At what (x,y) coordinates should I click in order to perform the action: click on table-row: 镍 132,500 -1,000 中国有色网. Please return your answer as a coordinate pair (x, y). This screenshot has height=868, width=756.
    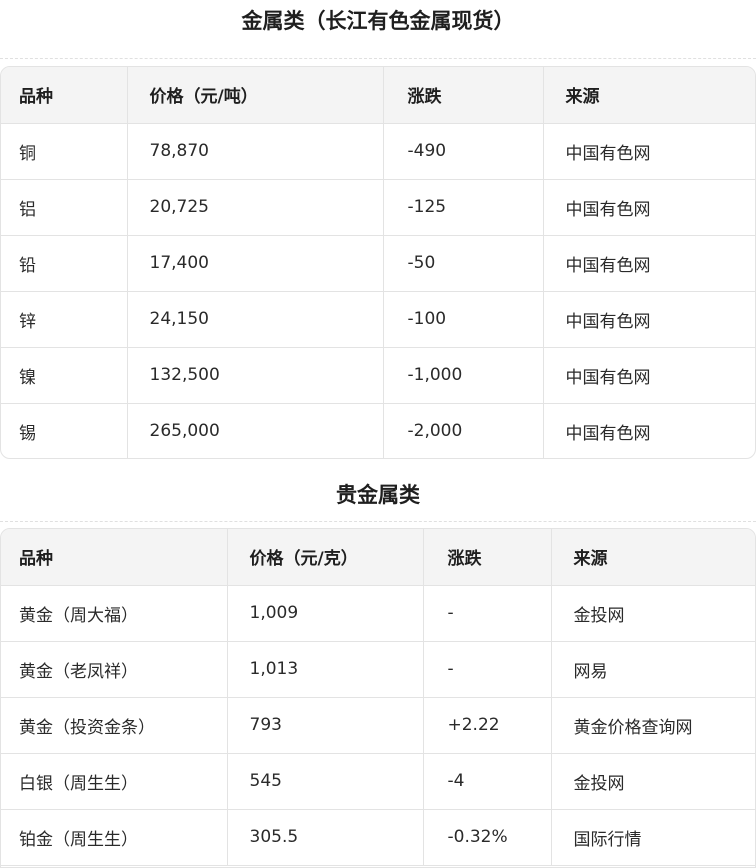
    Looking at the image, I should click on (378, 375).